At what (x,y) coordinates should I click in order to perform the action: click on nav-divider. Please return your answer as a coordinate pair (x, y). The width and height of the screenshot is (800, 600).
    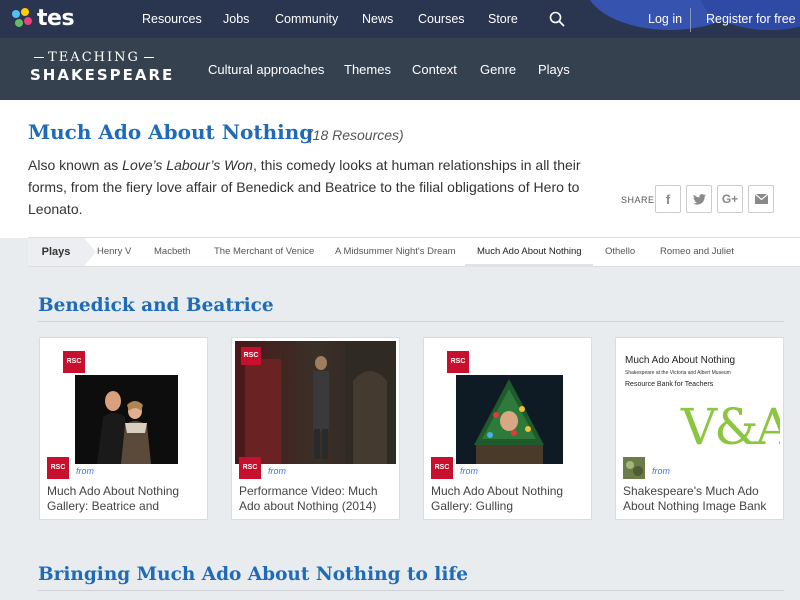
    Looking at the image, I should click on (690, 20).